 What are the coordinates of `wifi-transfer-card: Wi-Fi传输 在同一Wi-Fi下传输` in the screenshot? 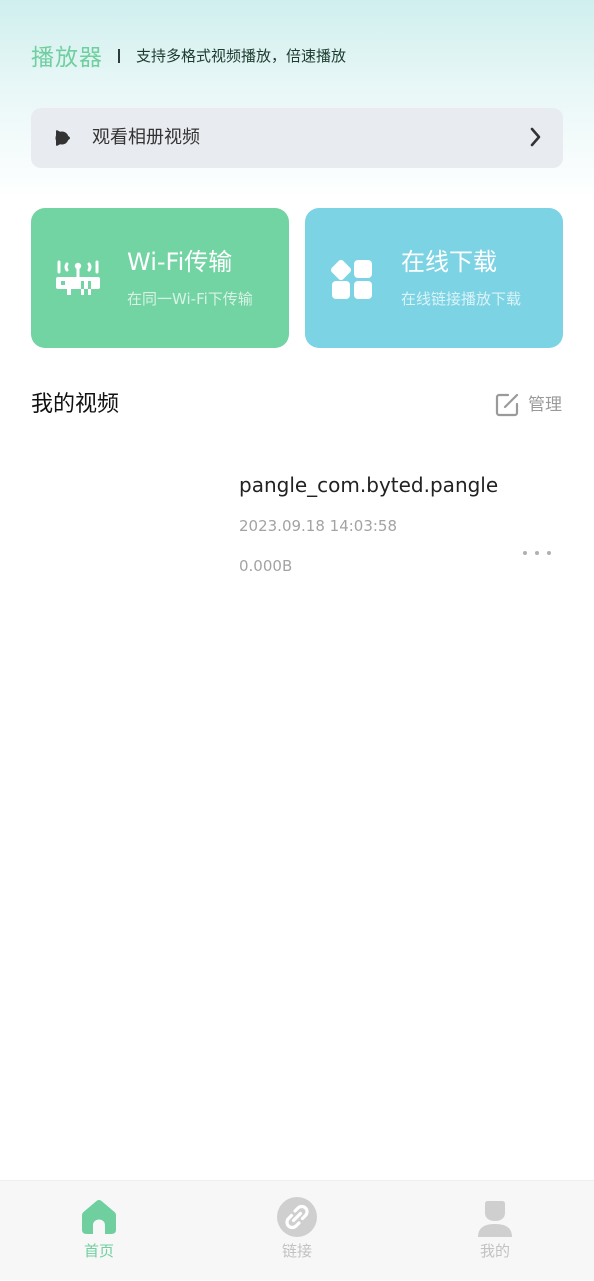 It's located at (160, 278).